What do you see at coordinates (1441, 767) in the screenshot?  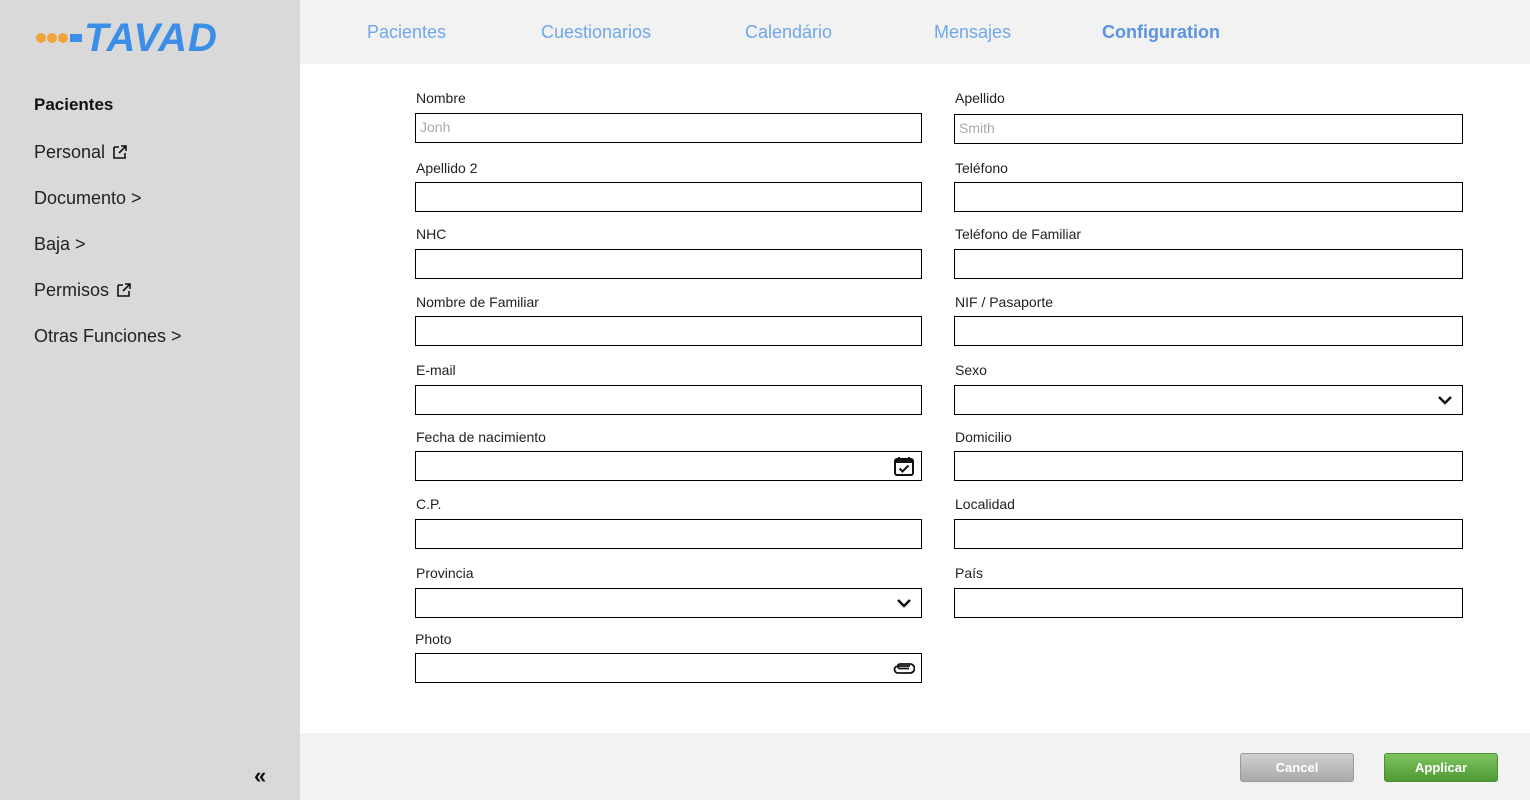 I see `apply-button: Applicar` at bounding box center [1441, 767].